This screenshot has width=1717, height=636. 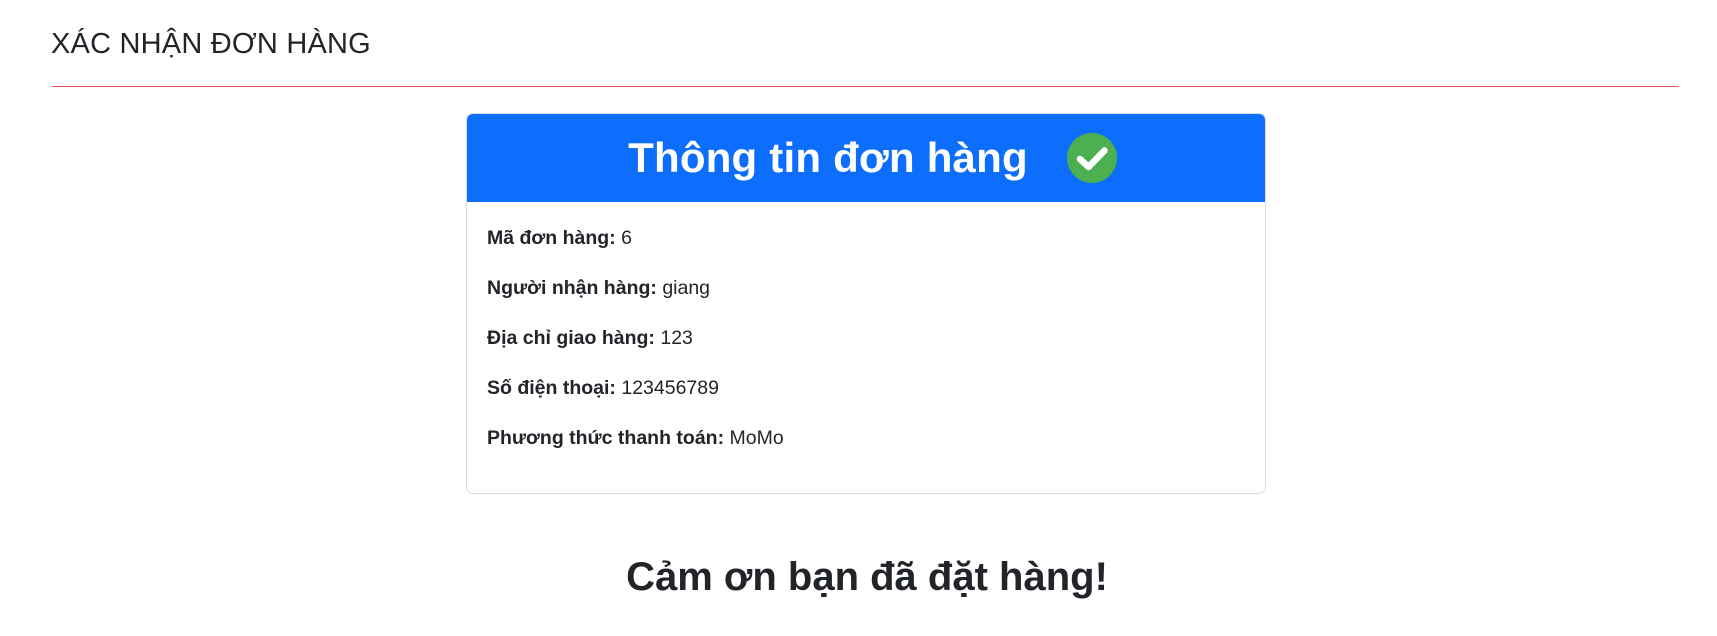 I want to click on title-divider, so click(x=865, y=86).